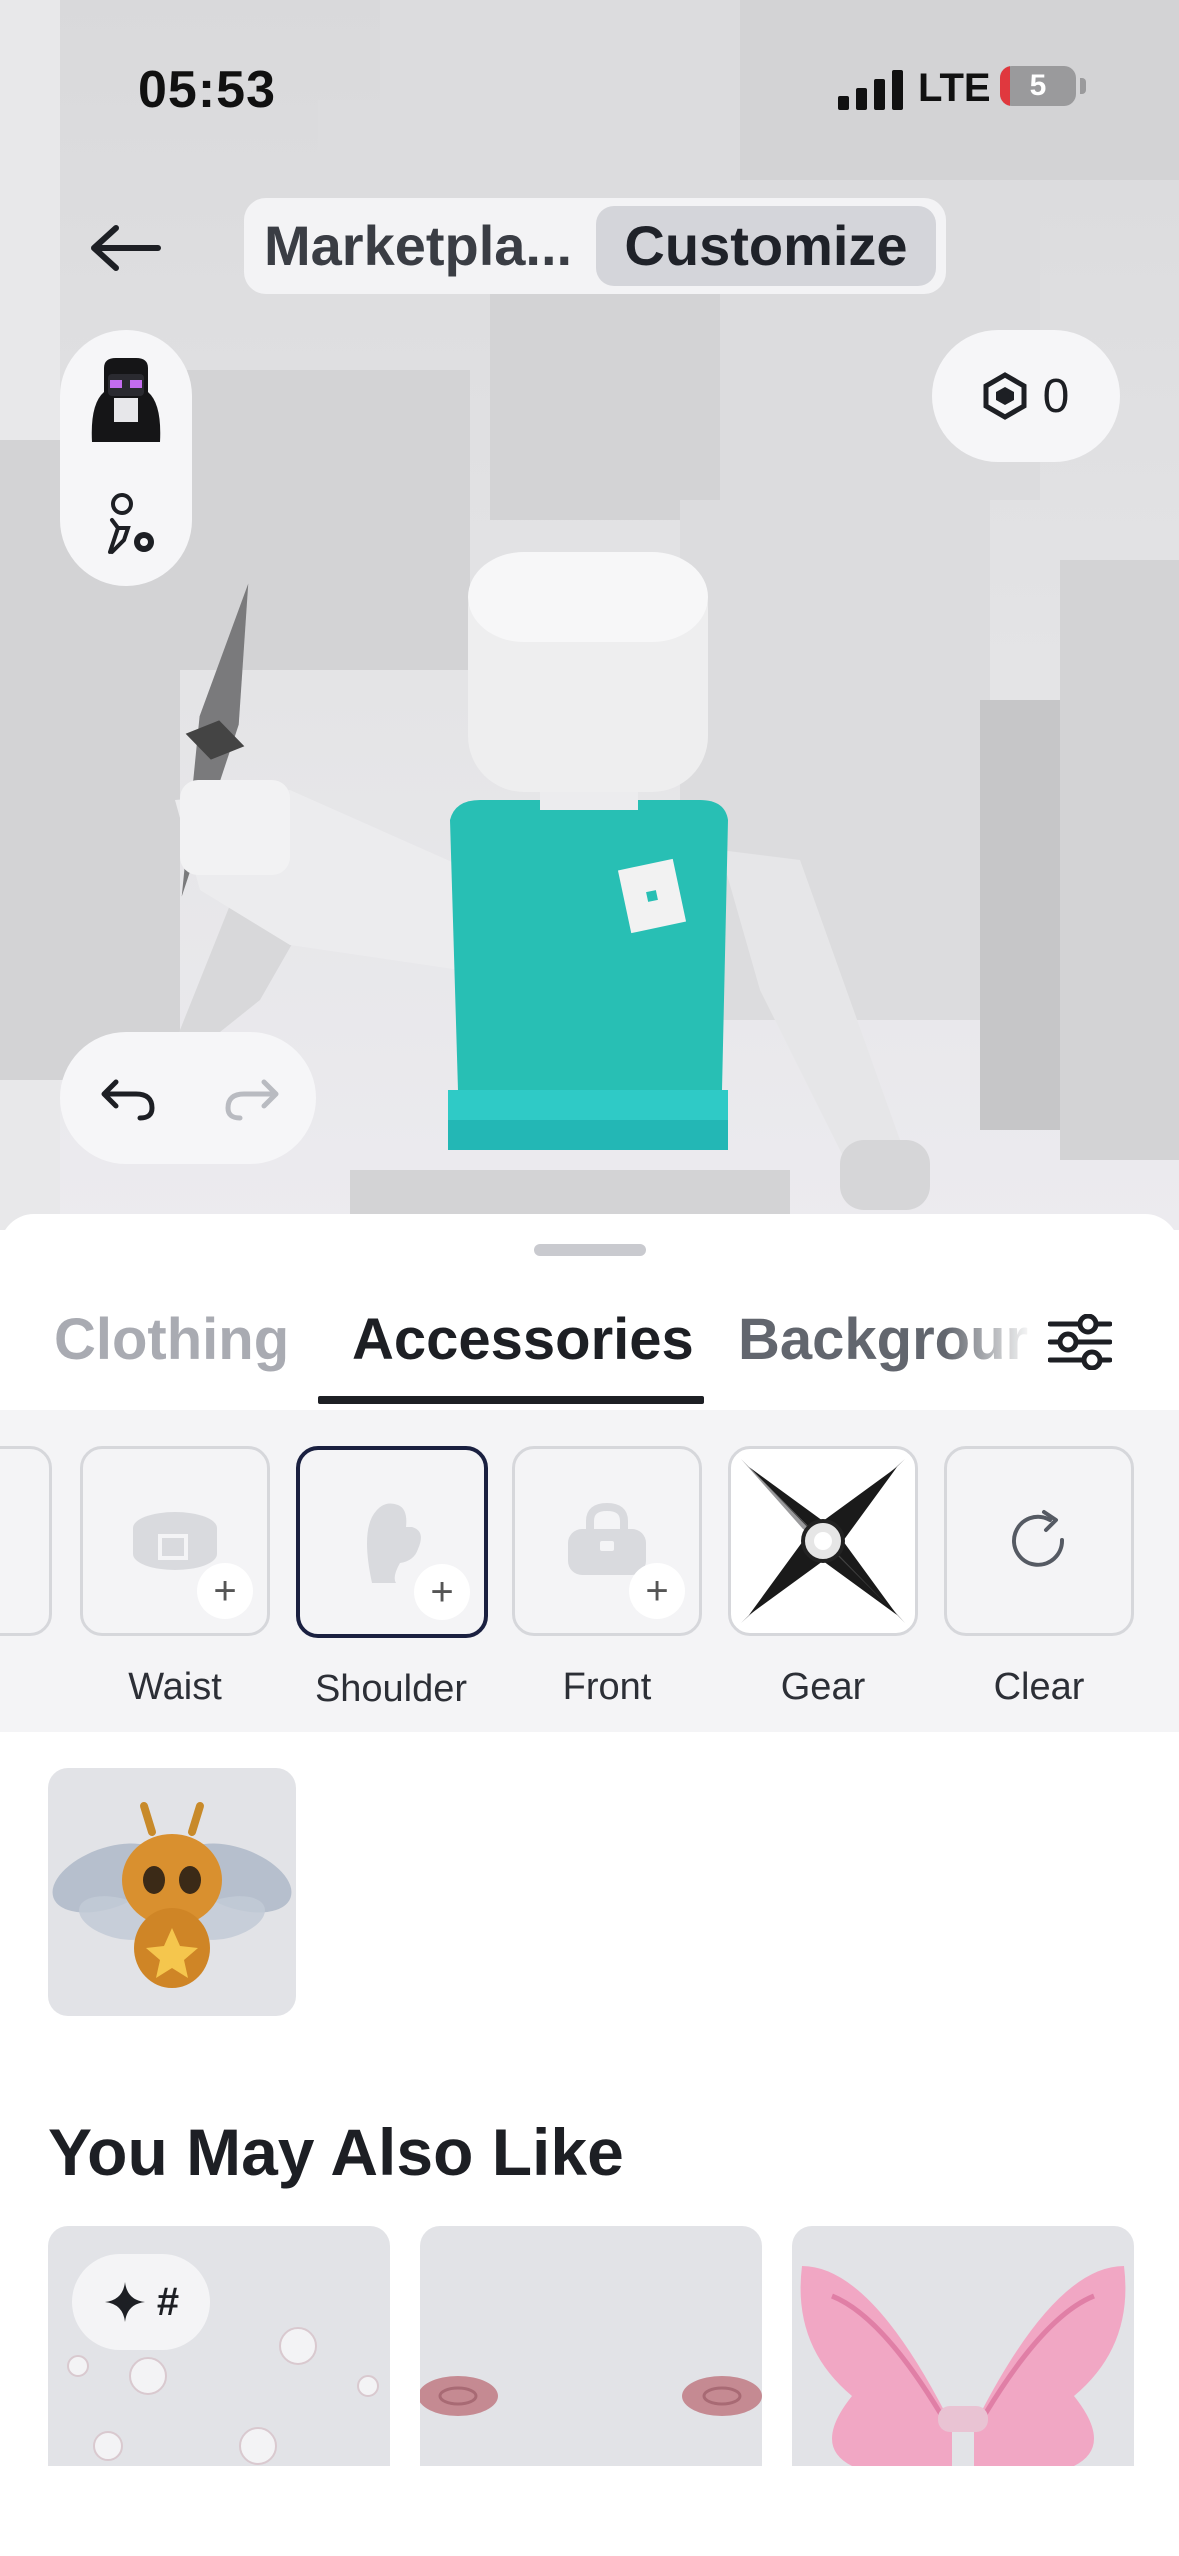 Image resolution: width=1179 pixels, height=2556 pixels. I want to click on blush-cheeks-image, so click(591, 2396).